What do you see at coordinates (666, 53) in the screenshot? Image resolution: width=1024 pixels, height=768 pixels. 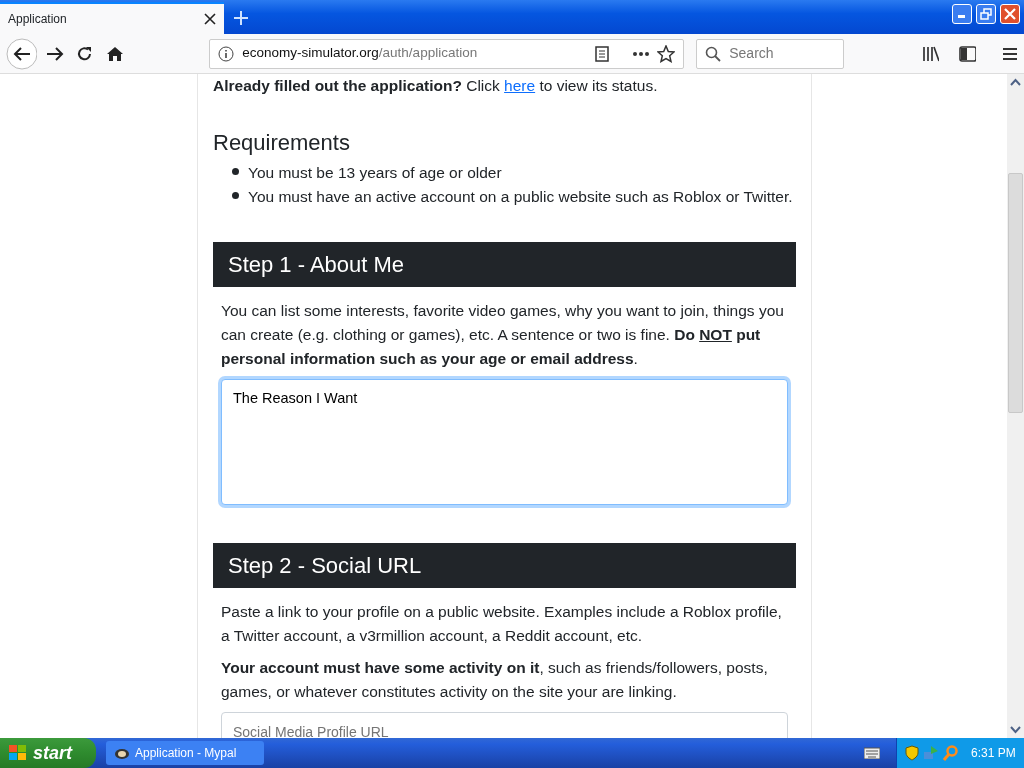 I see `star-icon` at bounding box center [666, 53].